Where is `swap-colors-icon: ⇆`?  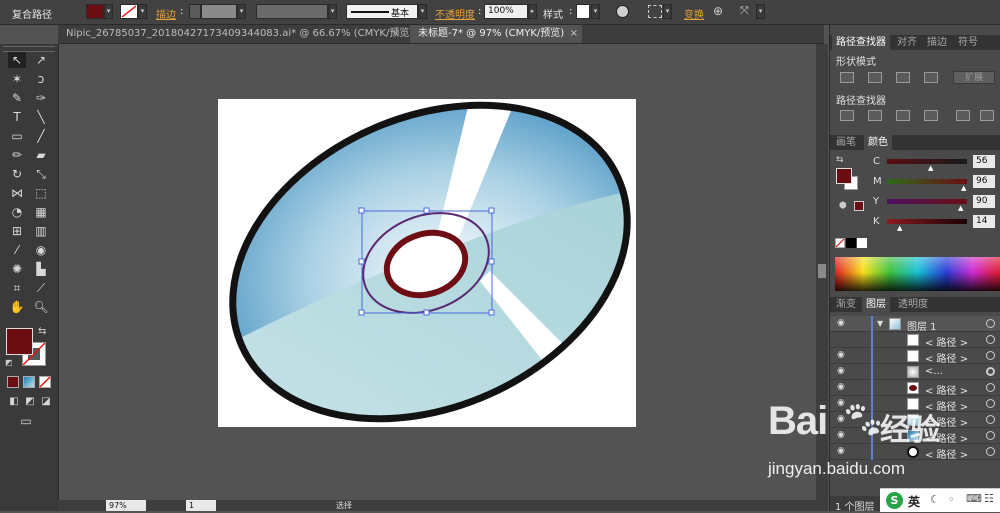
swap-colors-icon: ⇆ is located at coordinates (42, 331).